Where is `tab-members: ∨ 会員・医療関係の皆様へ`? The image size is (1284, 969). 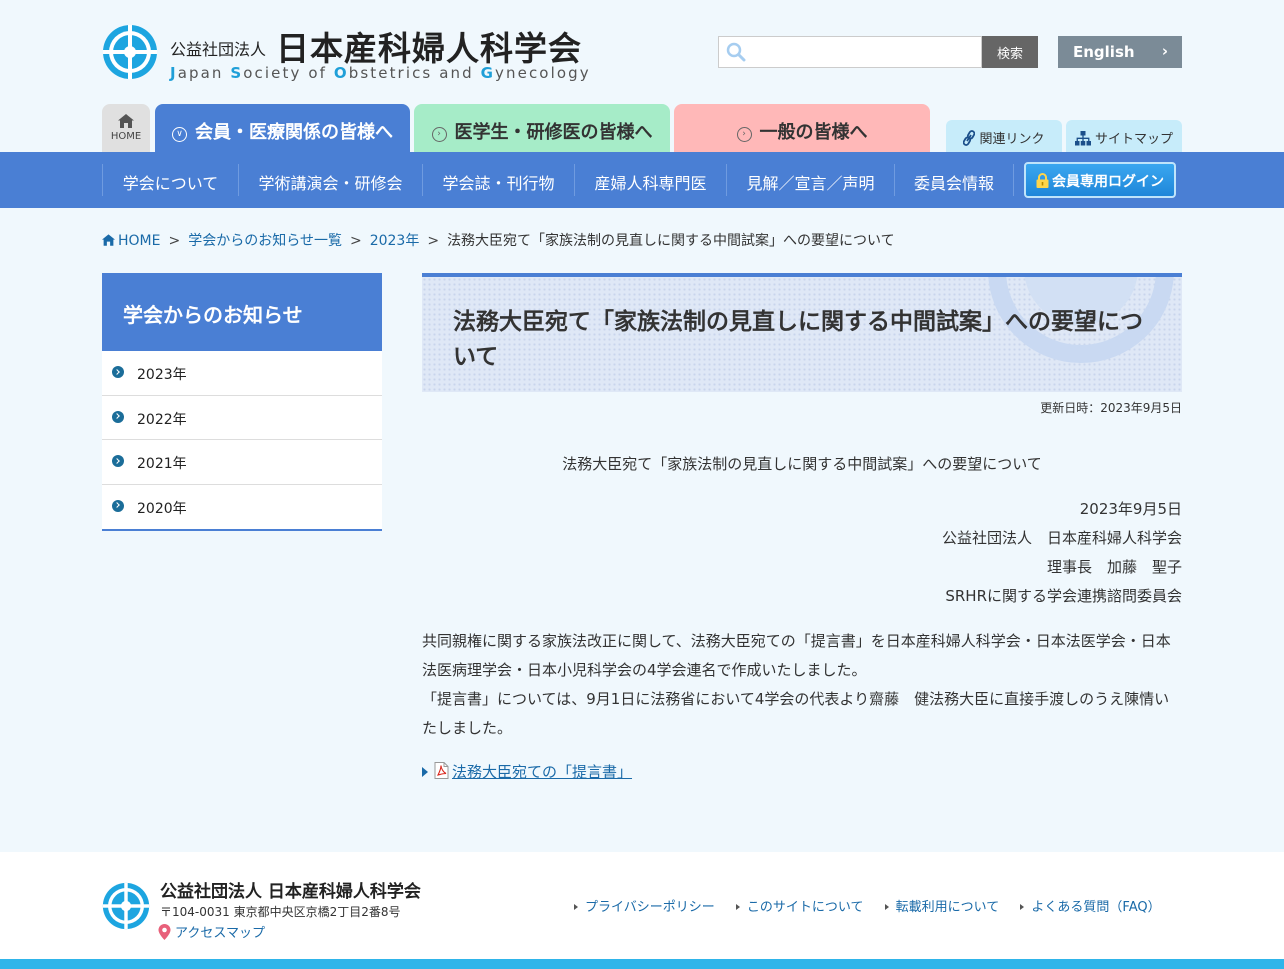 tab-members: ∨ 会員・医療関係の皆様へ is located at coordinates (282, 128).